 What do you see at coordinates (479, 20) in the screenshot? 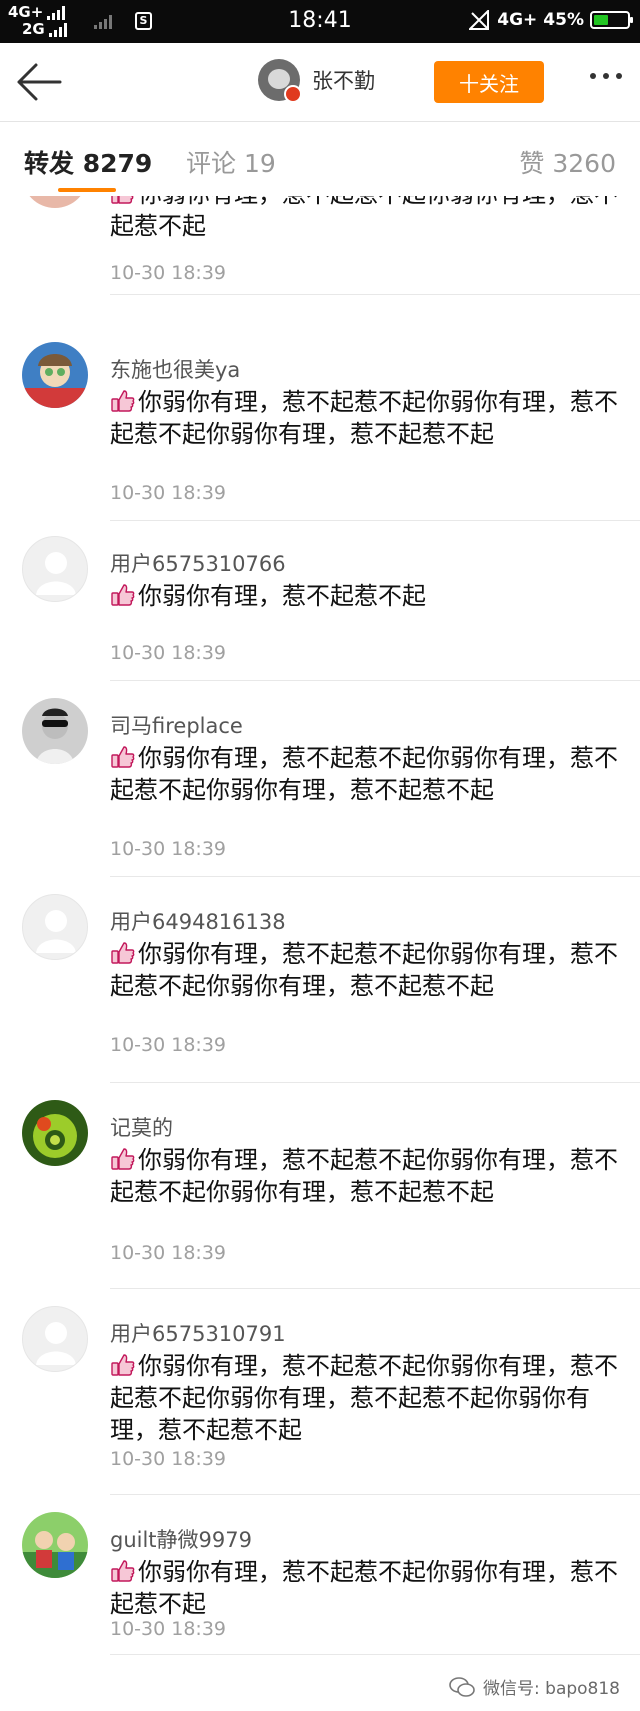
I see `wifi-off-icon` at bounding box center [479, 20].